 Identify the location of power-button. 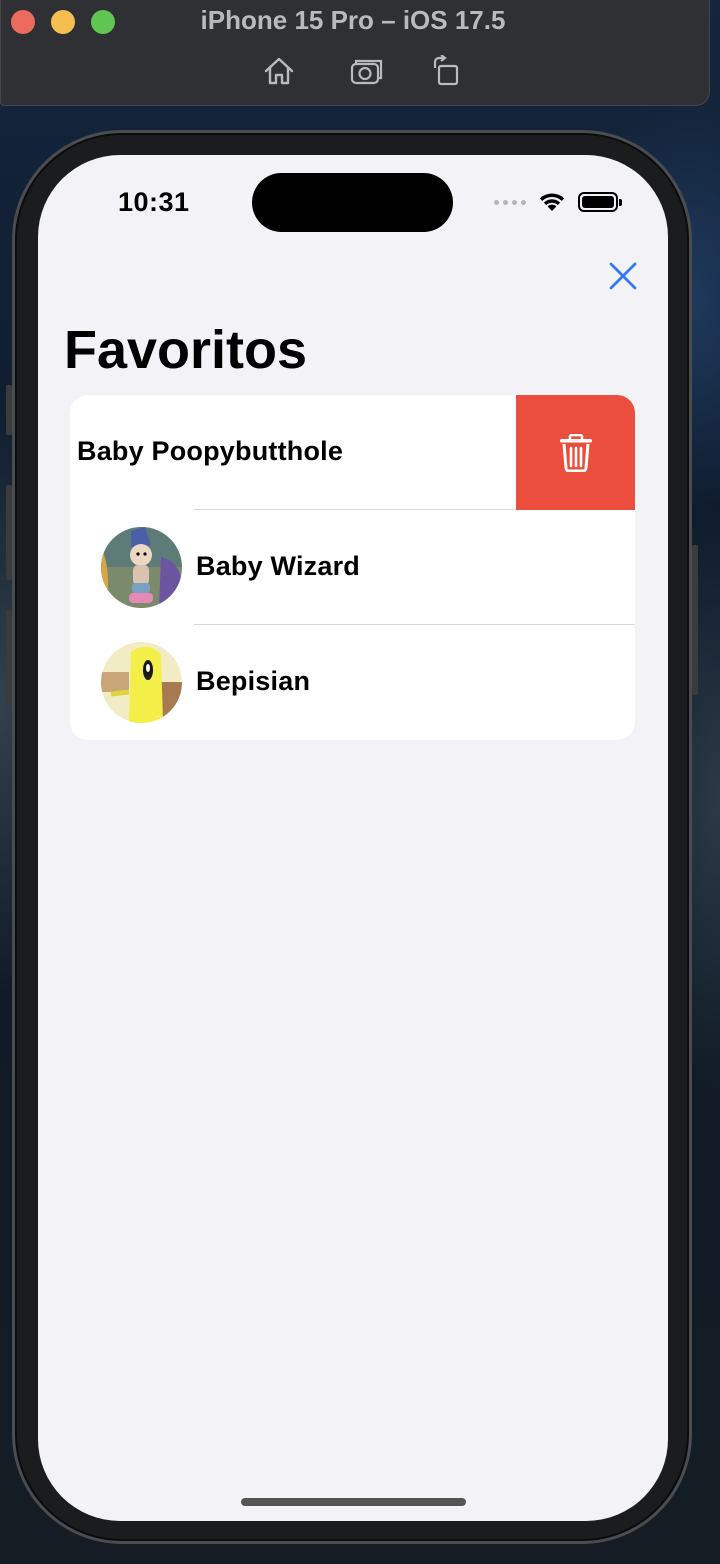
(695, 620).